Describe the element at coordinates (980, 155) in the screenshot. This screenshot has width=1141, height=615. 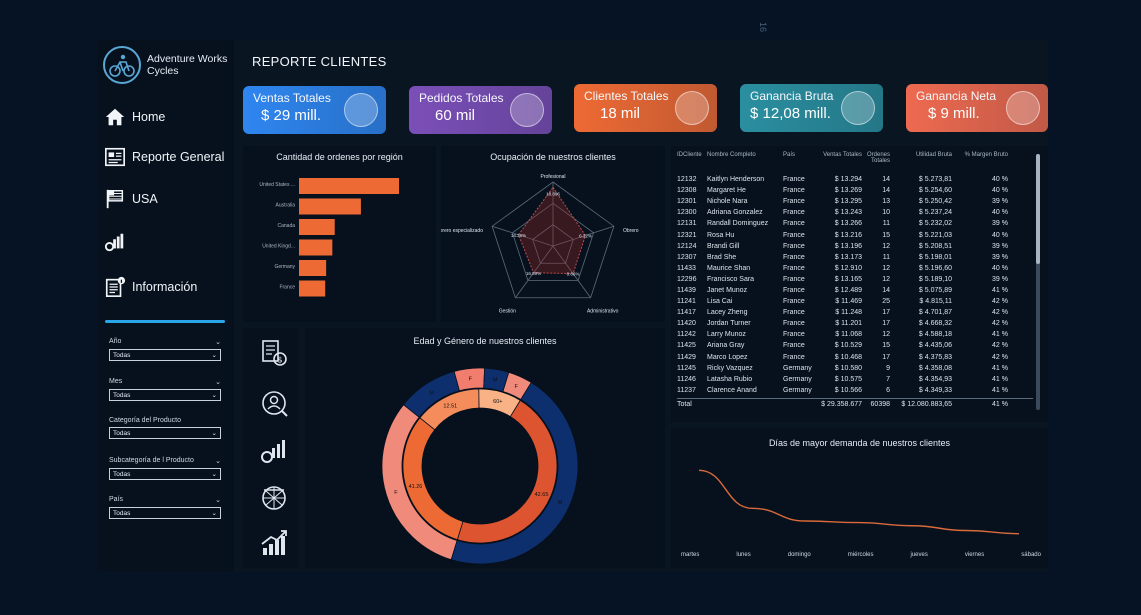
I see `column-header: % Margen Bruto` at that location.